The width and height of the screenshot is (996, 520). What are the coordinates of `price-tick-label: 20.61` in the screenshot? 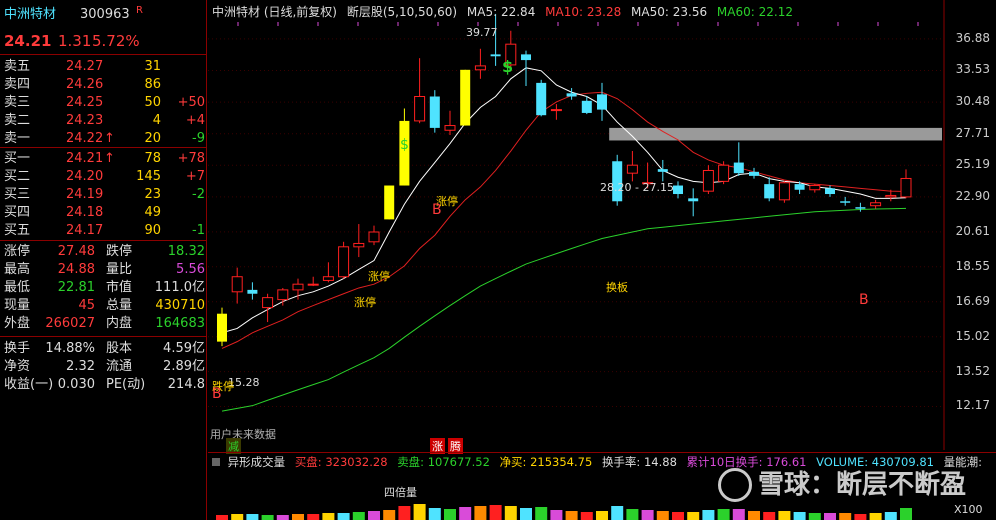 It's located at (972, 230).